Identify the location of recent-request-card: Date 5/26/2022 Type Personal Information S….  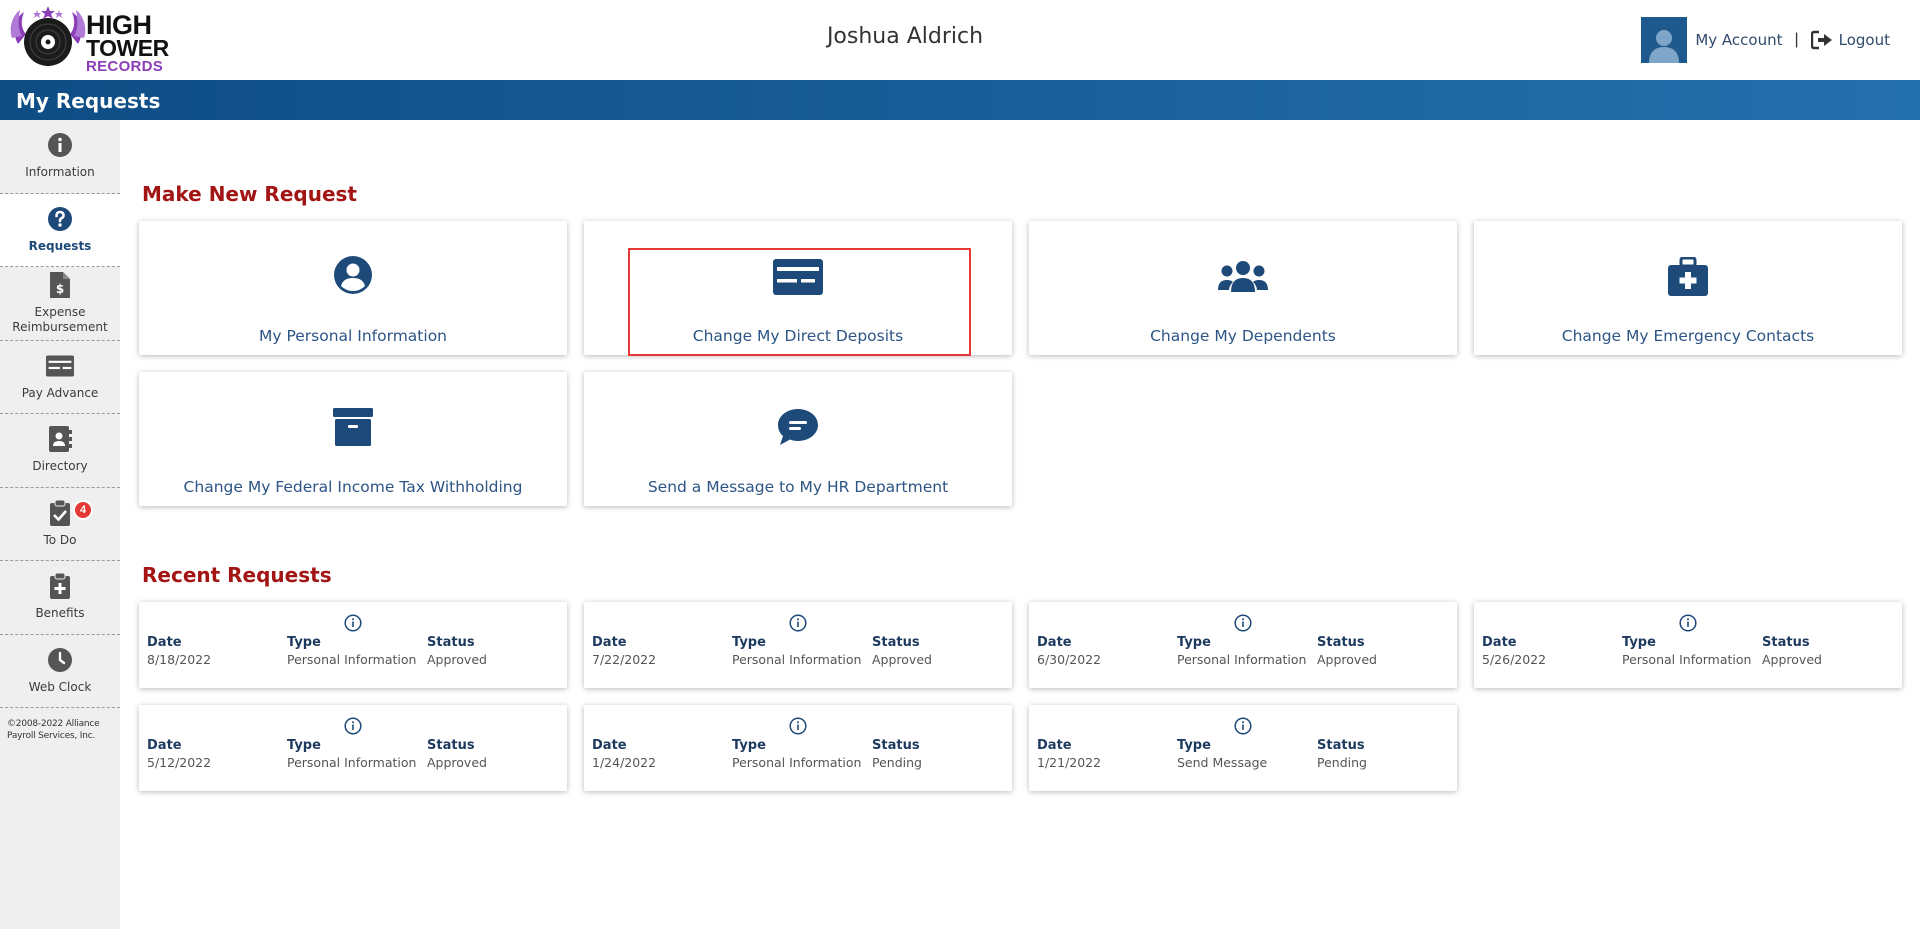
(1688, 645).